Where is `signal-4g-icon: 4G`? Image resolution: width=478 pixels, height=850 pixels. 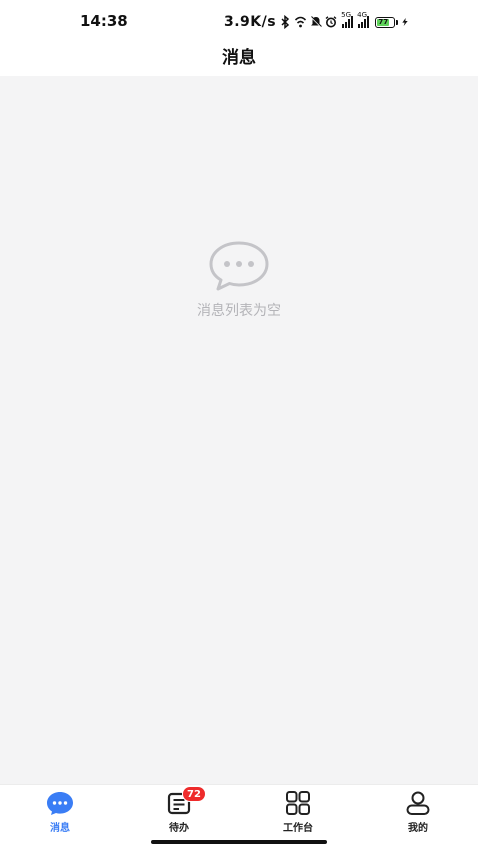
signal-4g-icon: 4G is located at coordinates (363, 19).